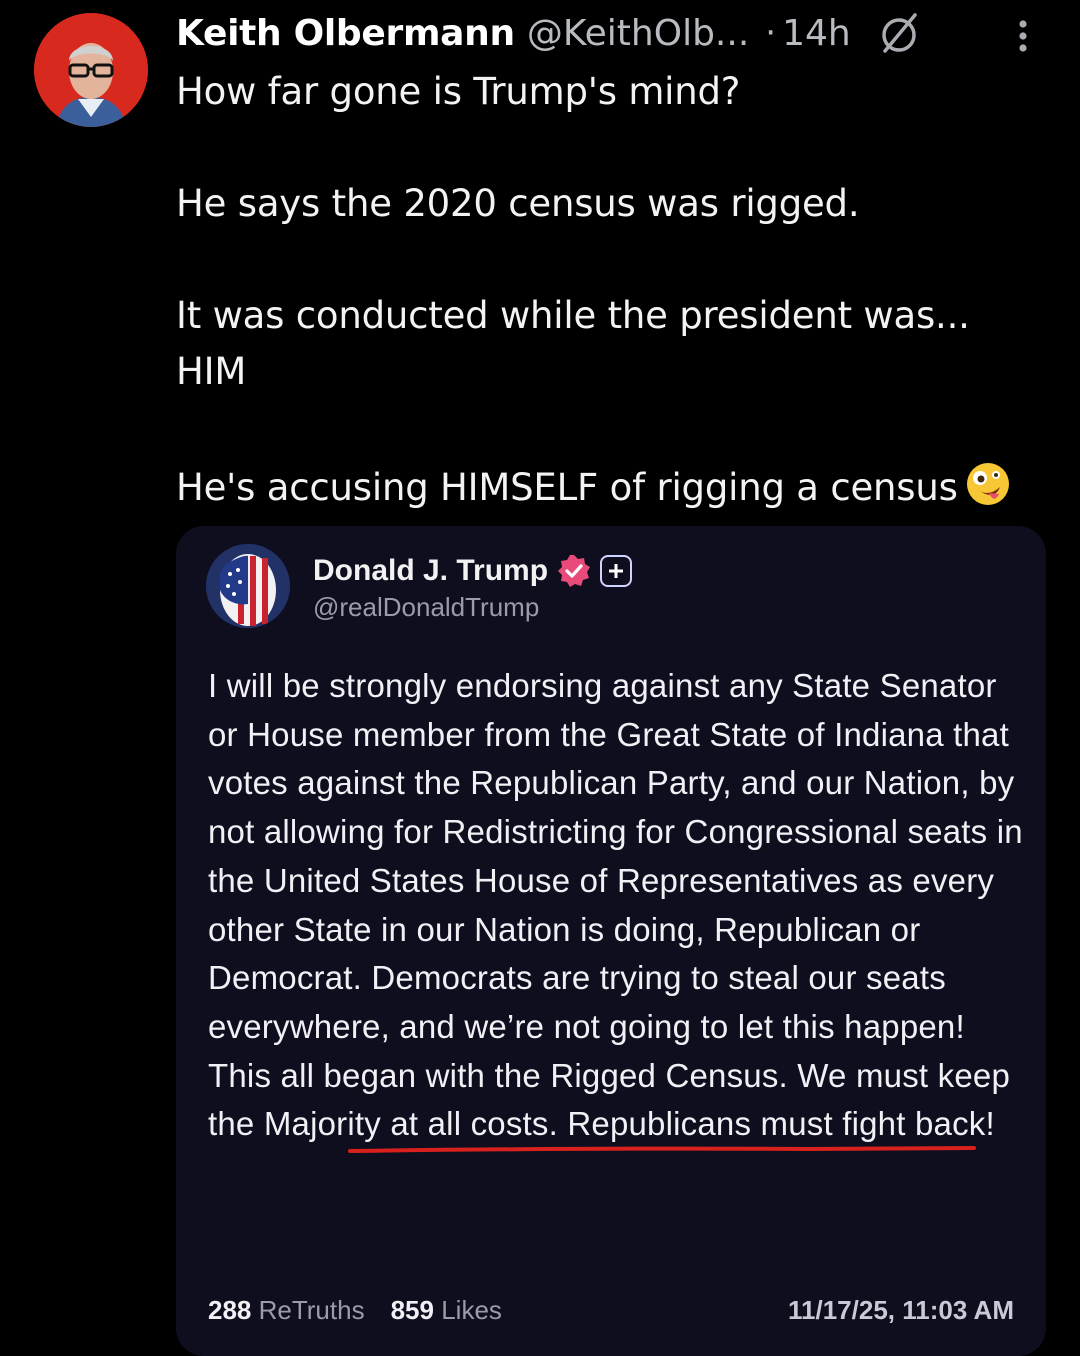 The image size is (1080, 1356). I want to click on tweet-line: How far gone is Trump's mind?, so click(458, 91).